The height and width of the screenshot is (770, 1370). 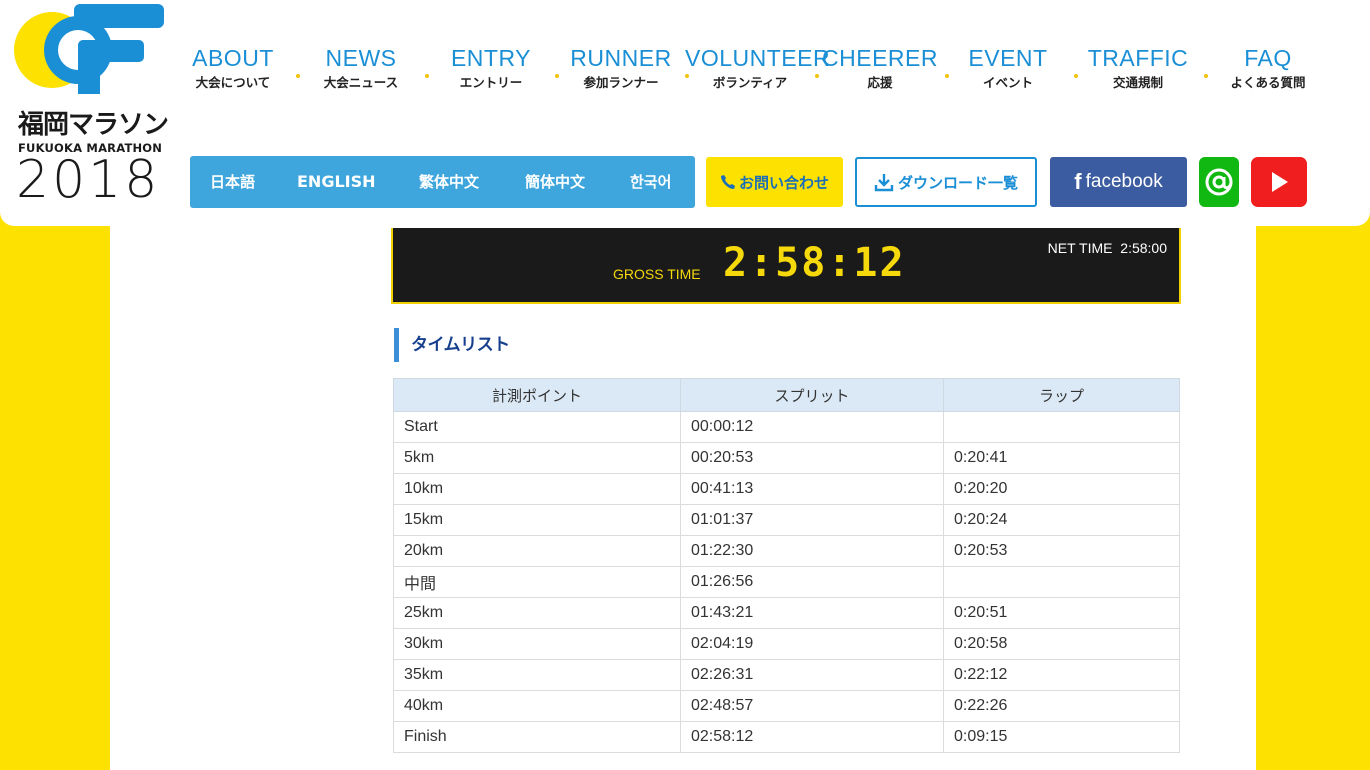 What do you see at coordinates (452, 345) in the screenshot?
I see `section-title: タイムリスト` at bounding box center [452, 345].